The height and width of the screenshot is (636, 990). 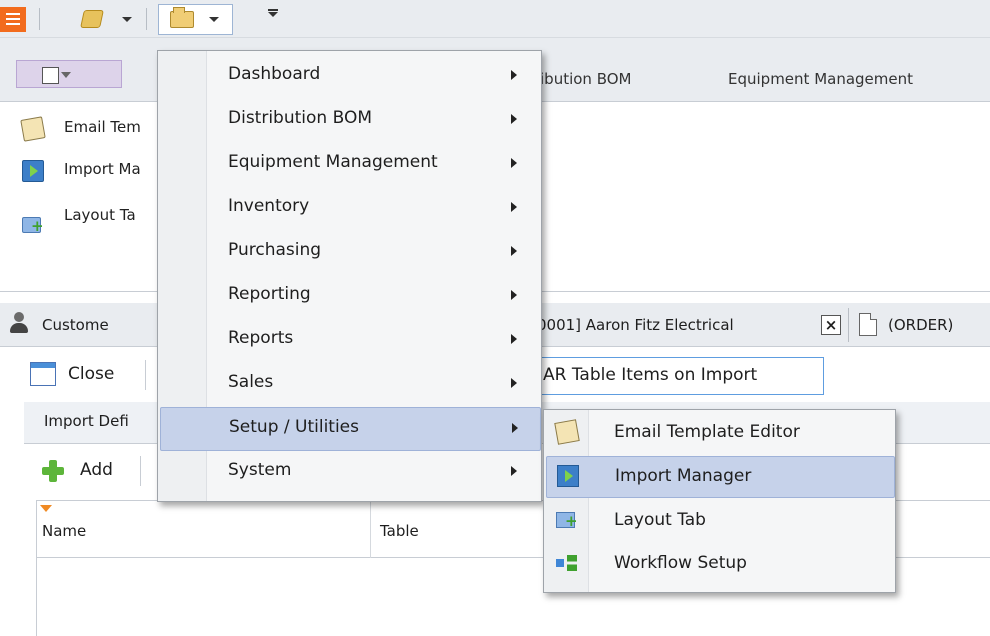 I want to click on menu-item-reporting: Reporting, so click(x=349, y=296).